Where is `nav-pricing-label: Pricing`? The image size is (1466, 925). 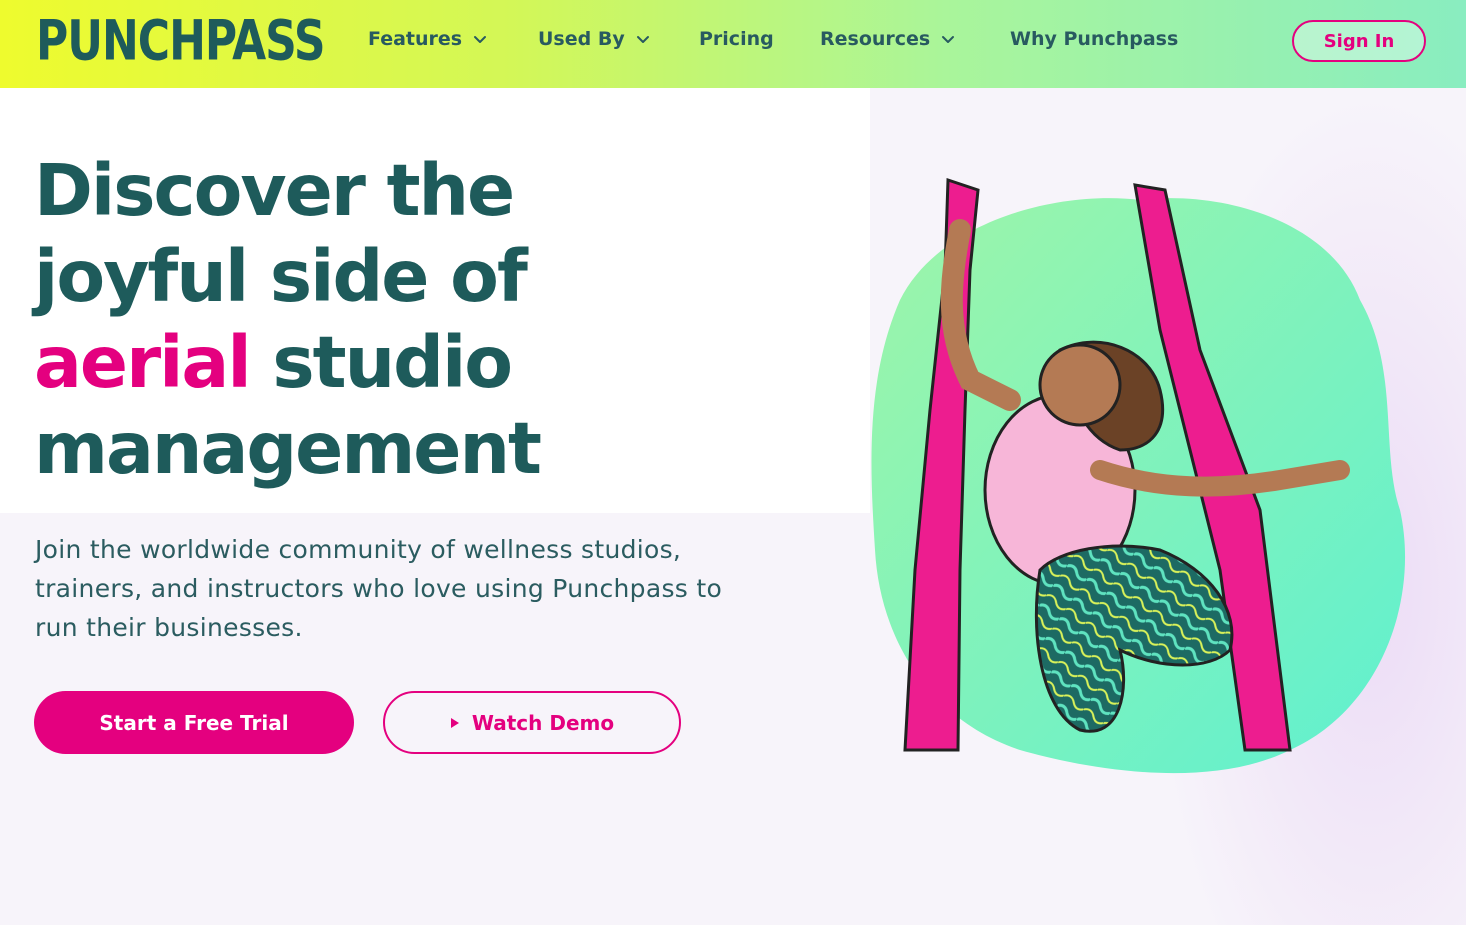 nav-pricing-label: Pricing is located at coordinates (736, 39).